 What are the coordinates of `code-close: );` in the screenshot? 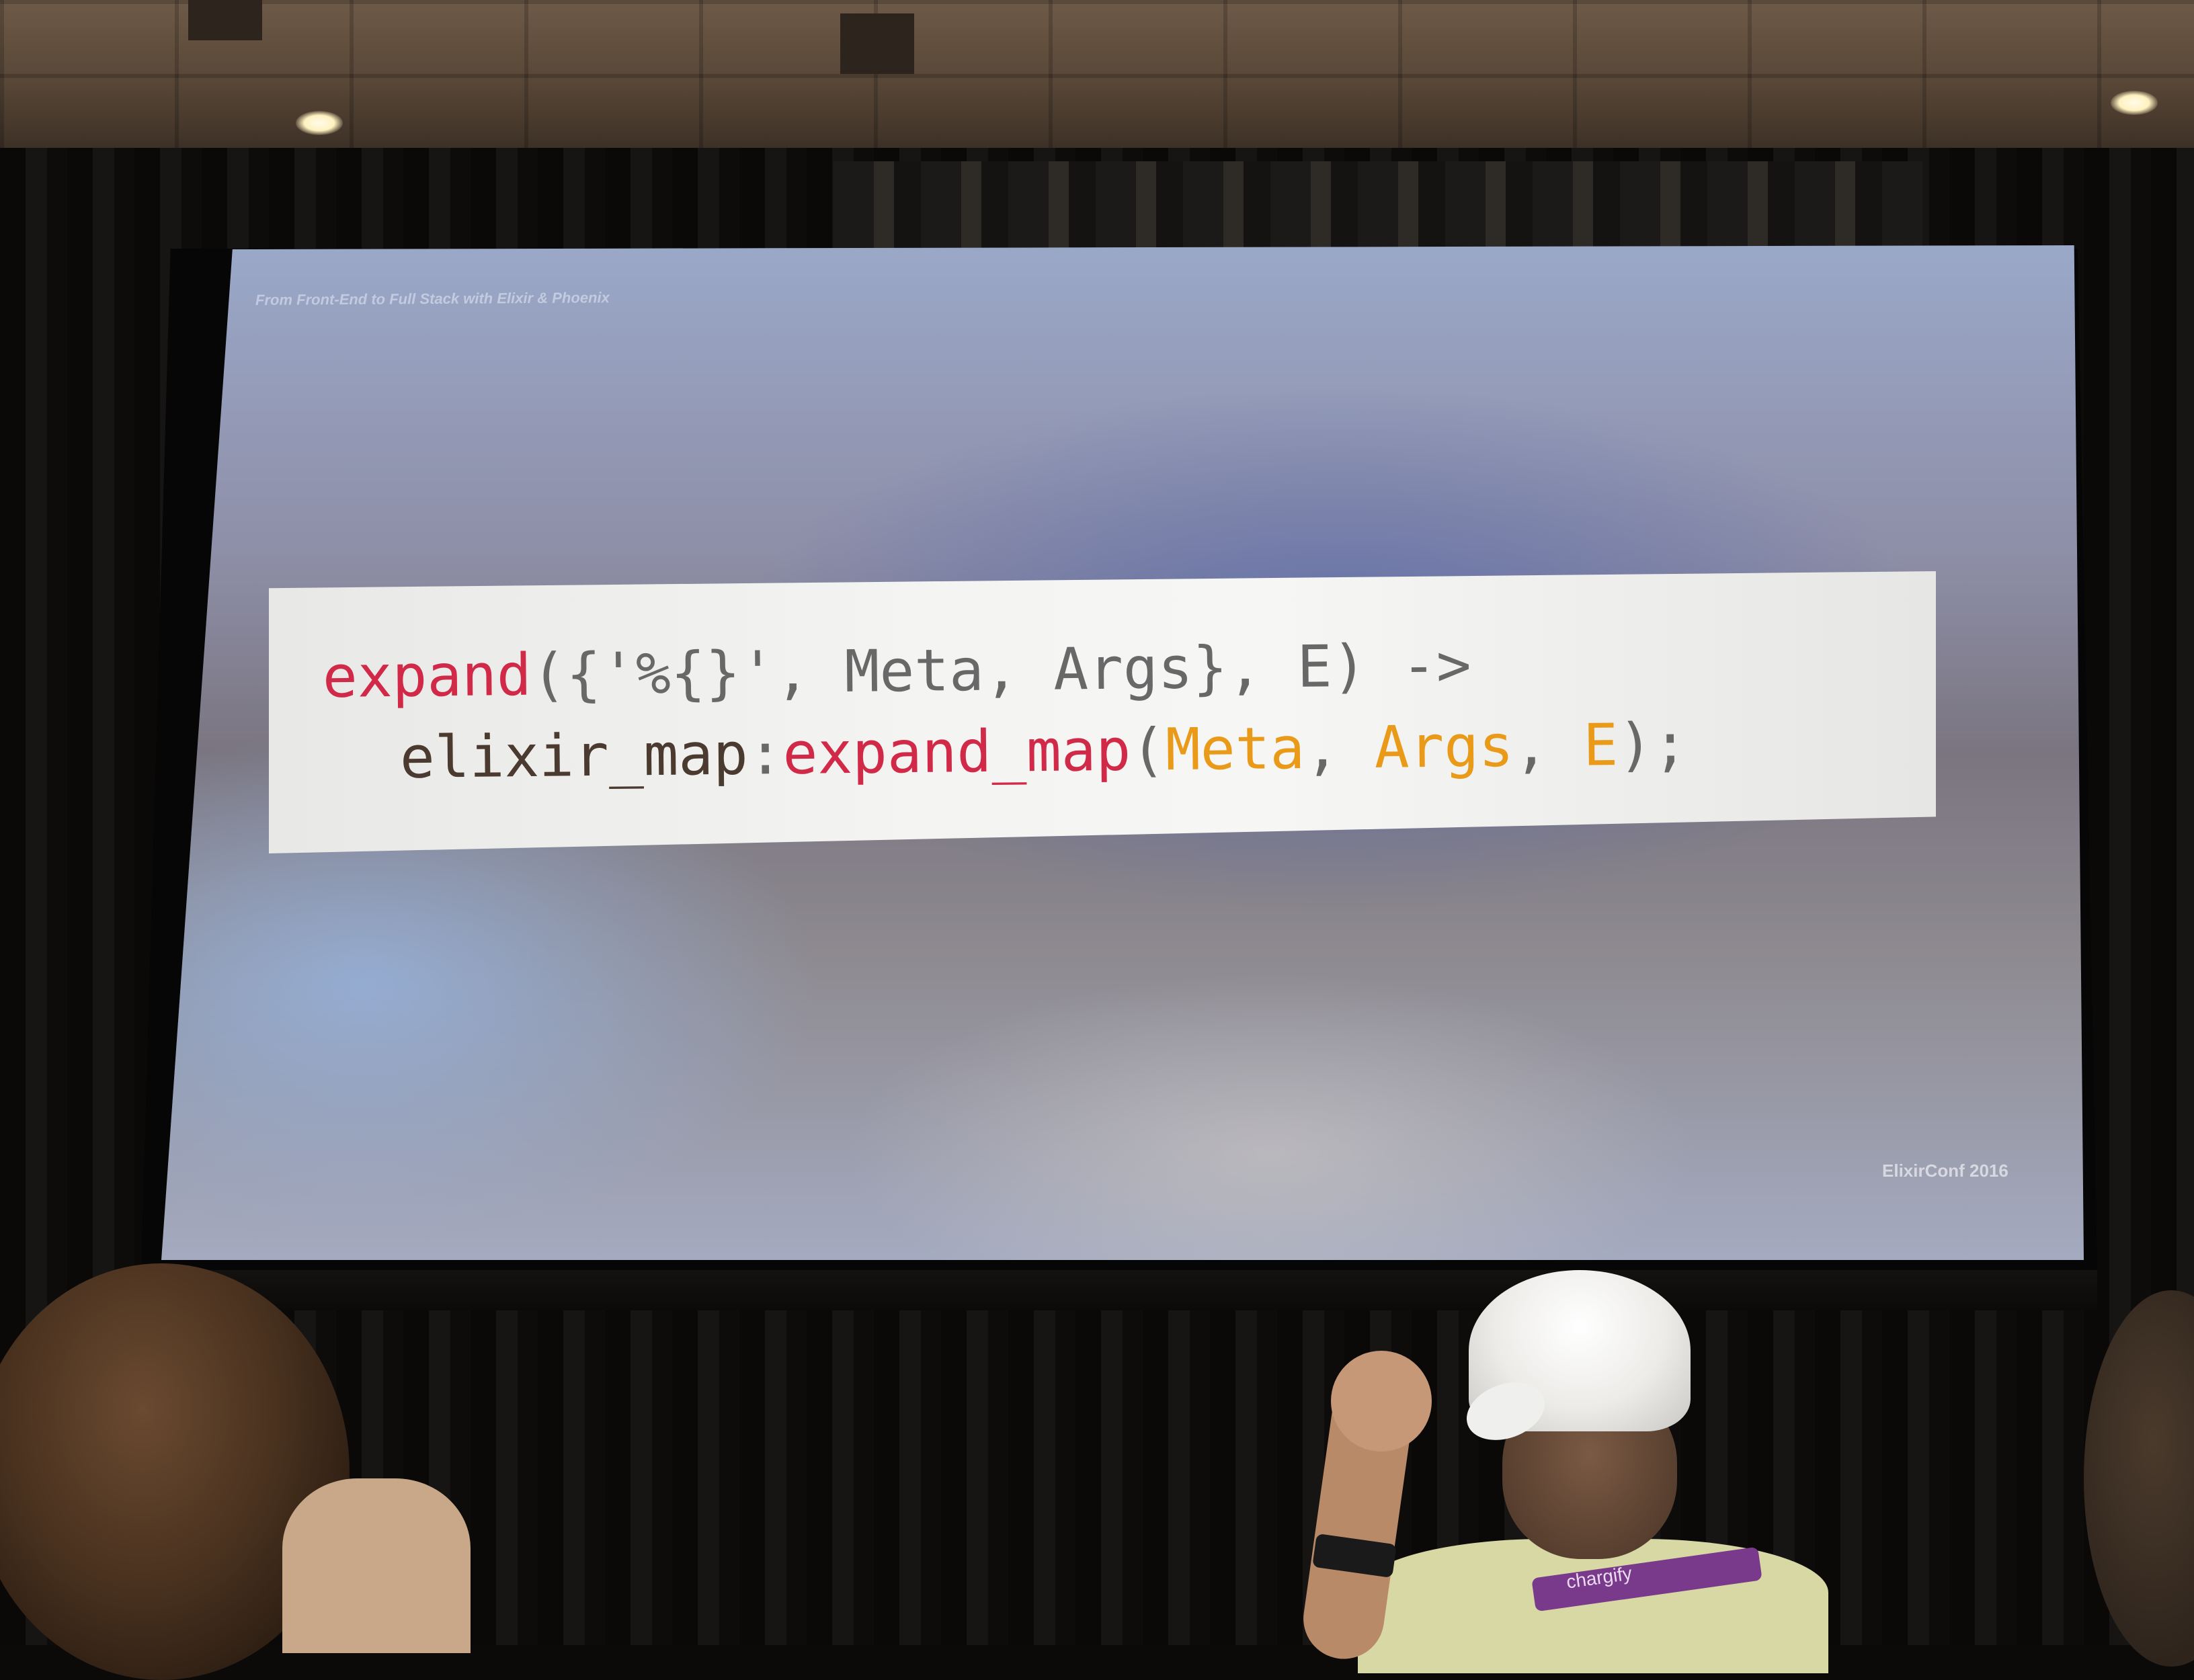 It's located at (1653, 745).